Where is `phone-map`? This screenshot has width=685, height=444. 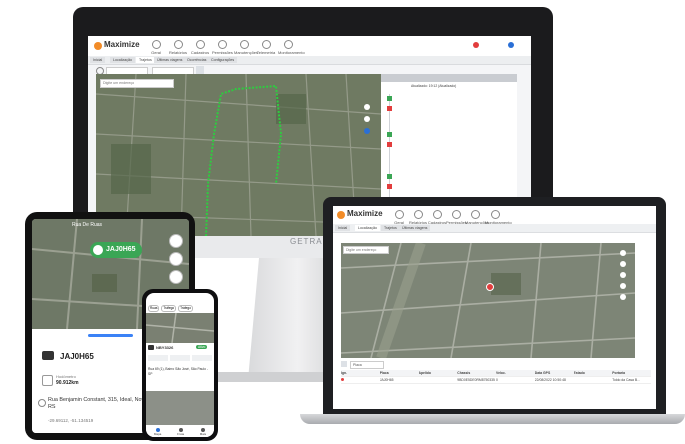 phone-map is located at coordinates (180, 328).